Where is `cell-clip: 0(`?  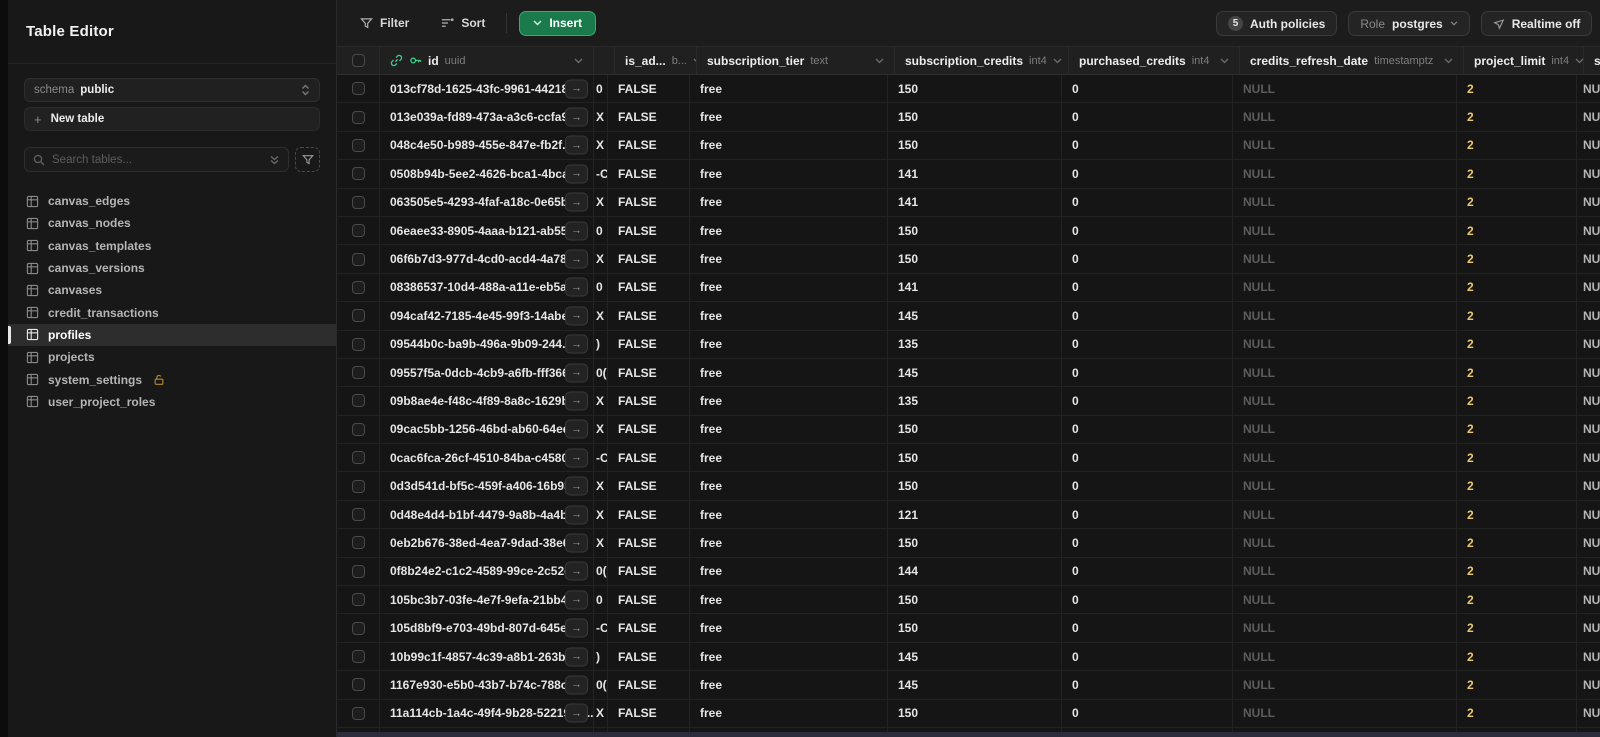 cell-clip: 0( is located at coordinates (601, 571).